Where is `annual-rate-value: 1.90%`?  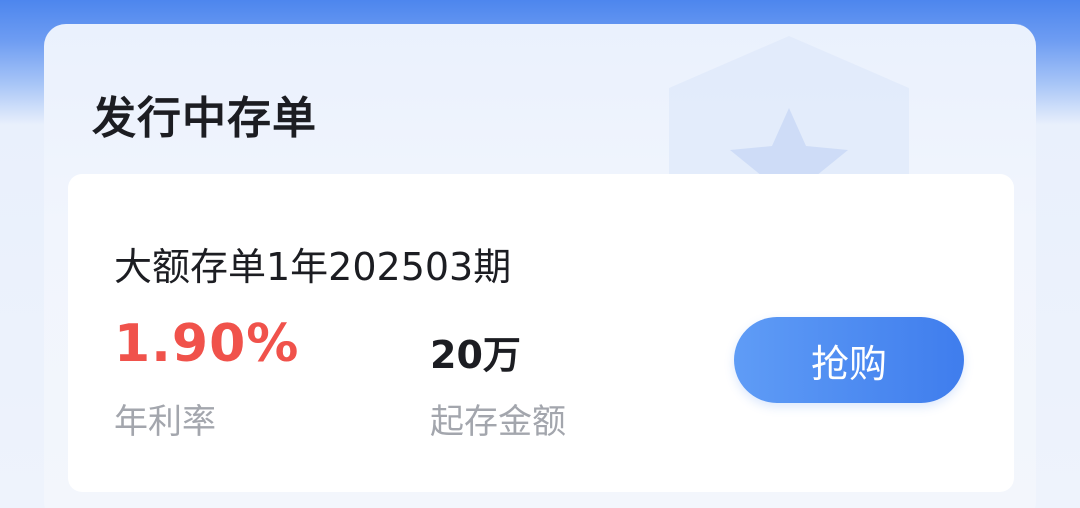
annual-rate-value: 1.90% is located at coordinates (207, 344).